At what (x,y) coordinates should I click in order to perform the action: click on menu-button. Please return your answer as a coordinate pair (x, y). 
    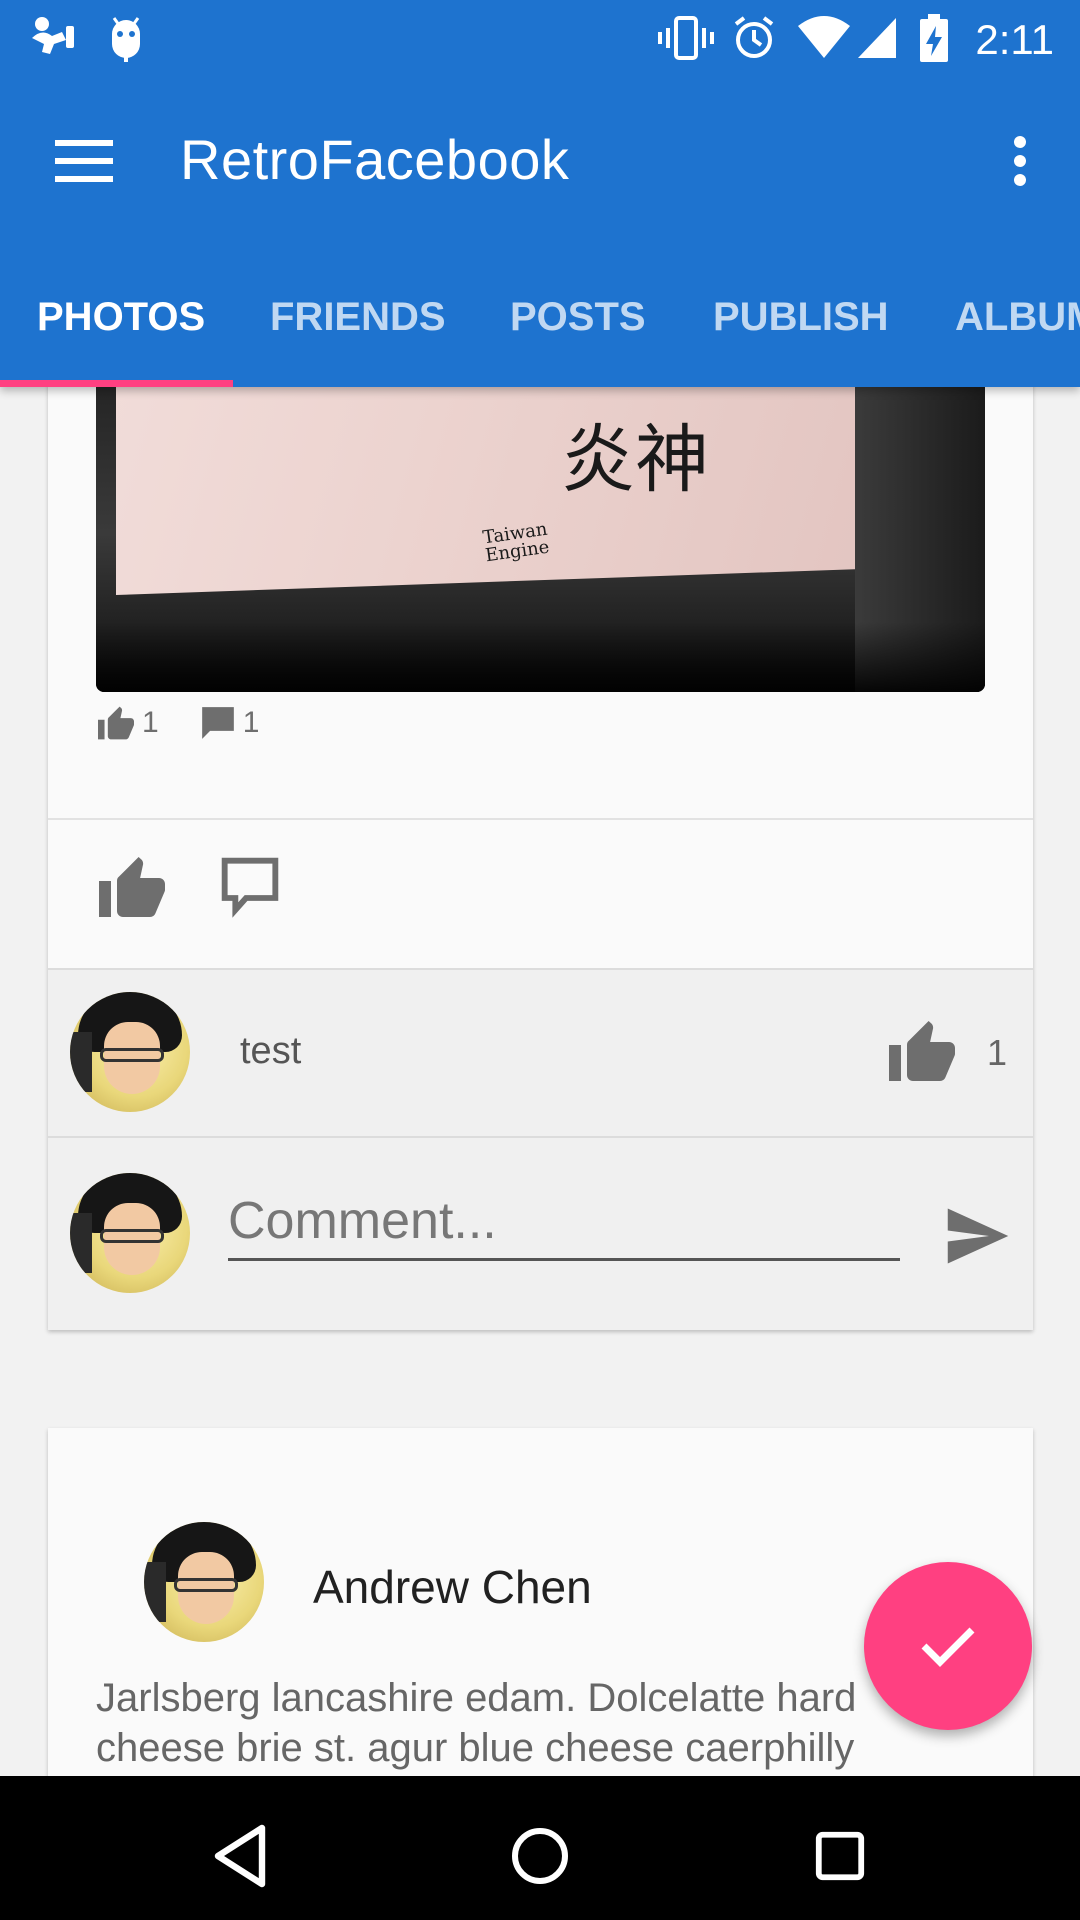
    Looking at the image, I should click on (84, 161).